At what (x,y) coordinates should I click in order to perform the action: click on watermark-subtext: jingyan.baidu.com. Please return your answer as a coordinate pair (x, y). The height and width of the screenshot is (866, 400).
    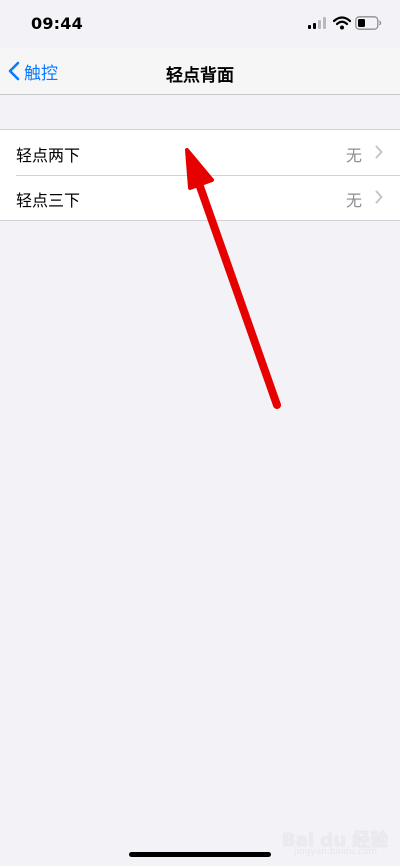
    Looking at the image, I should click on (336, 852).